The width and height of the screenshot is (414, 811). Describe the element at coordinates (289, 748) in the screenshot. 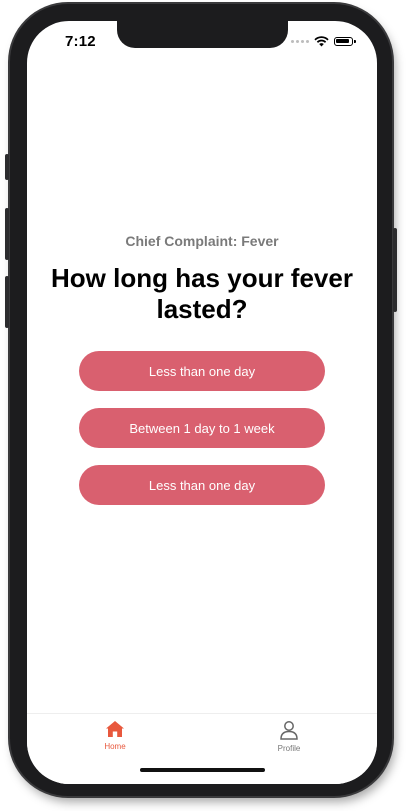

I see `tab-profile-label: Profile` at that location.